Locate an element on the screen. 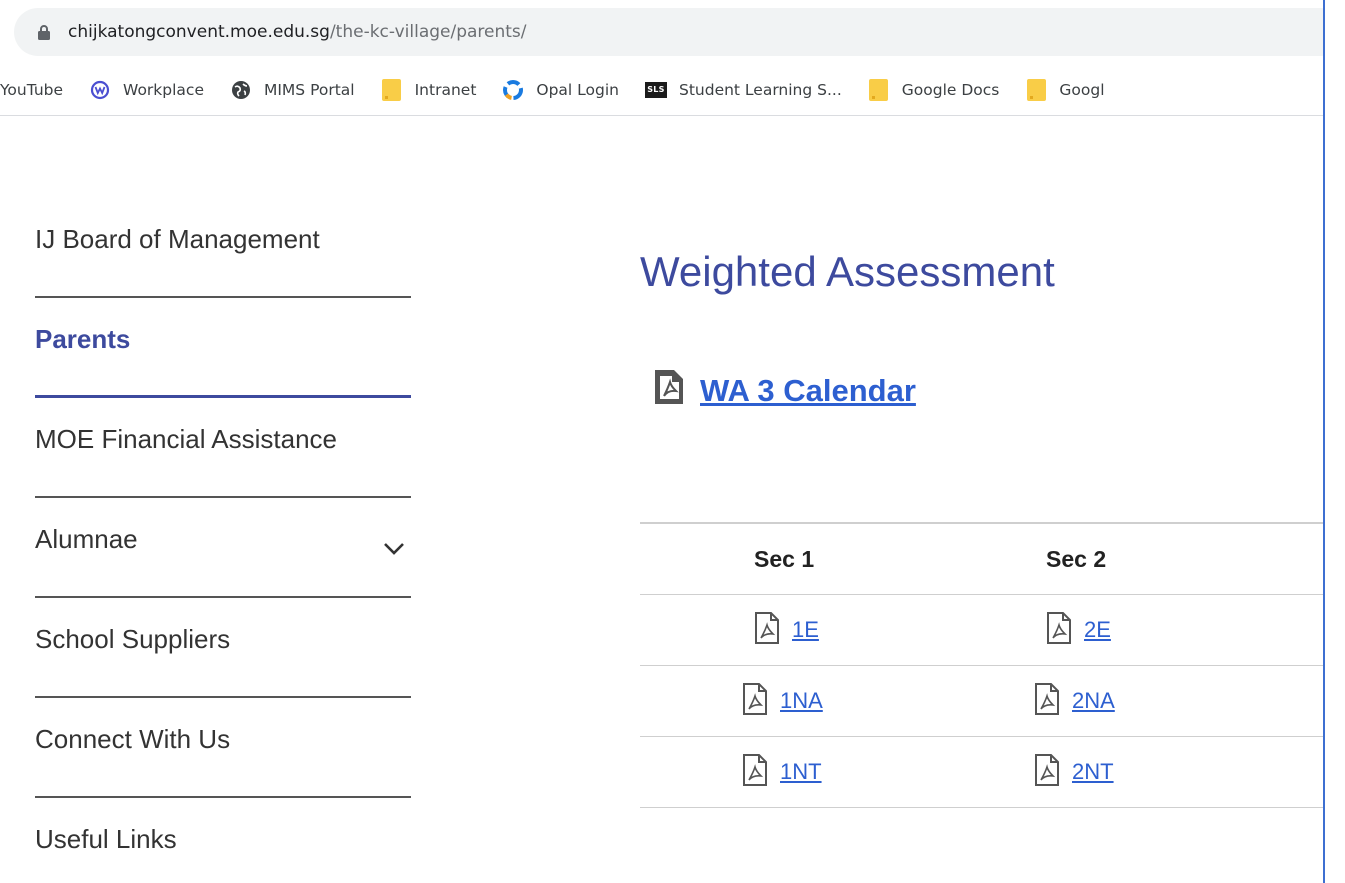 This screenshot has width=1345, height=883. bookmark-intranet: Intranet is located at coordinates (429, 89).